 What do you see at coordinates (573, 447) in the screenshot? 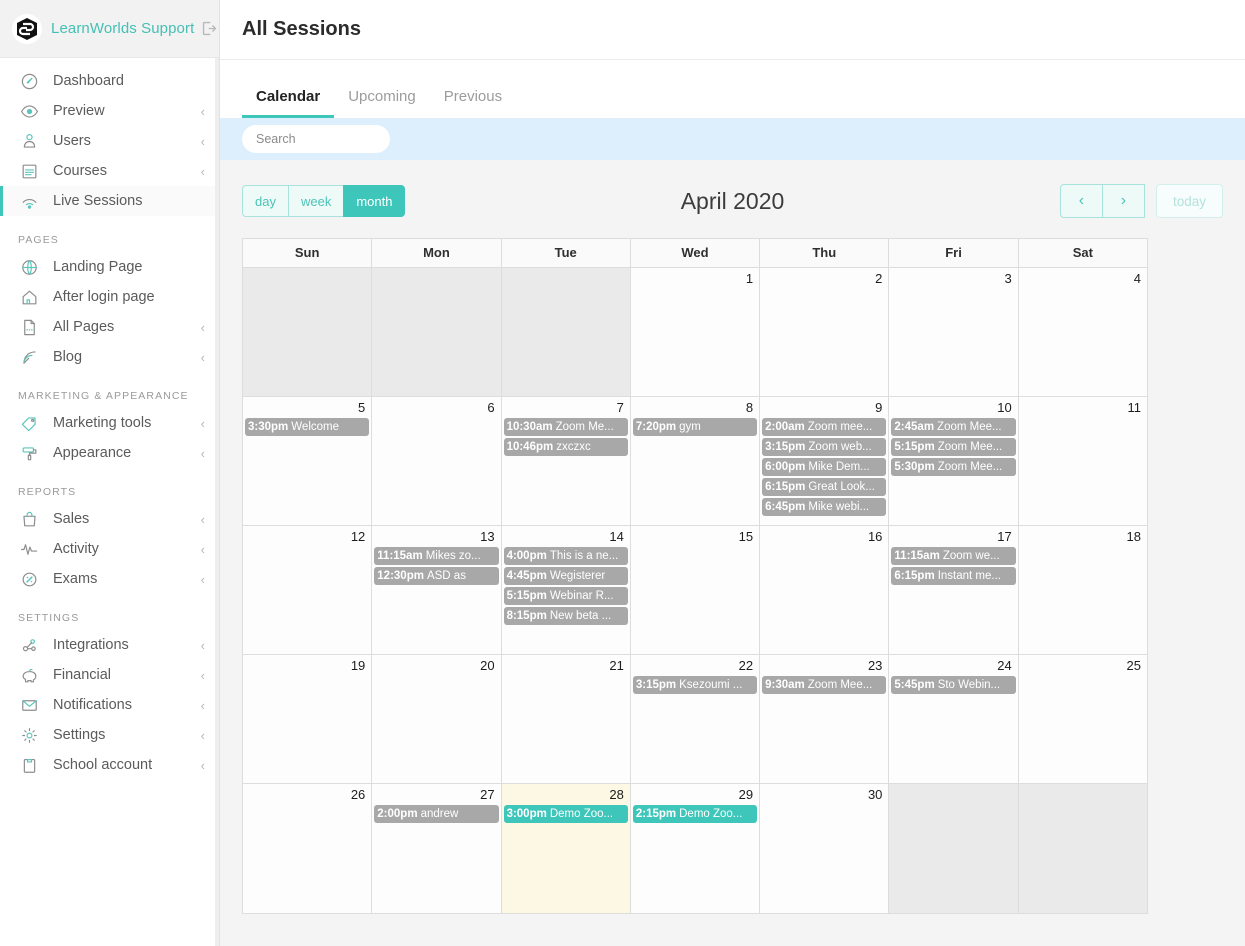
I see `event-title: zxczxc` at bounding box center [573, 447].